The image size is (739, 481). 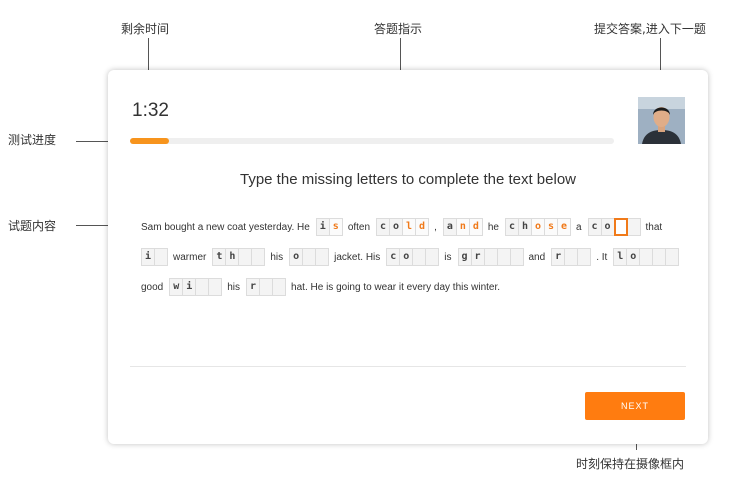 I want to click on passage-text: . It, so click(x=602, y=257).